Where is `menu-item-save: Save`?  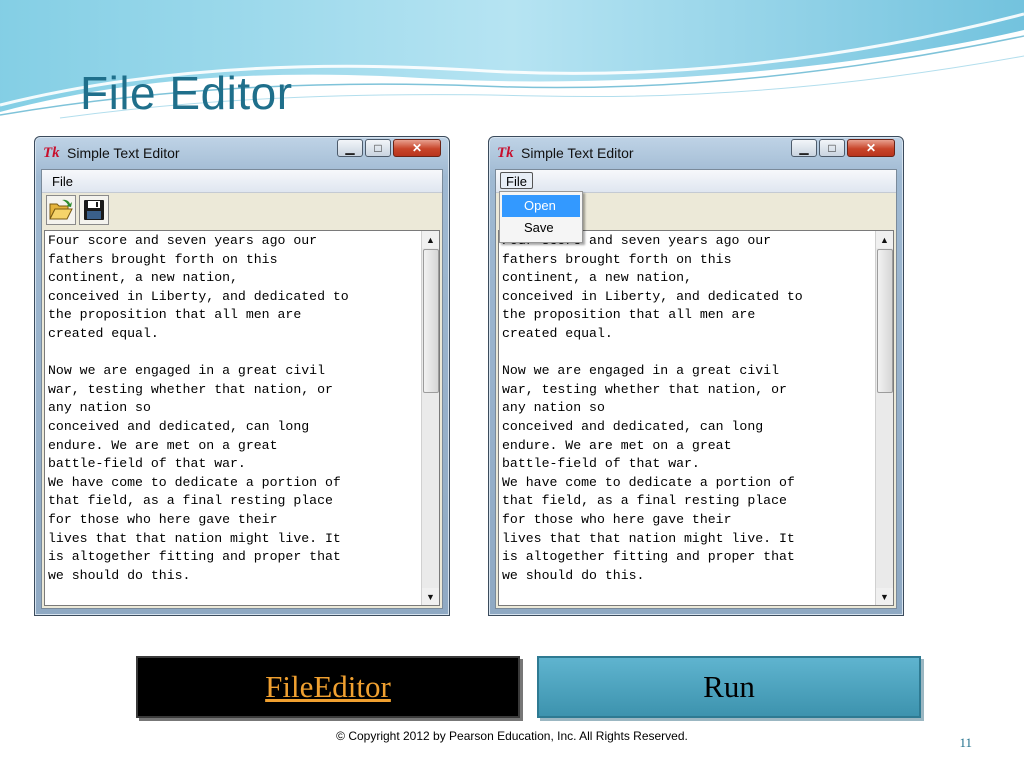 menu-item-save: Save is located at coordinates (541, 228).